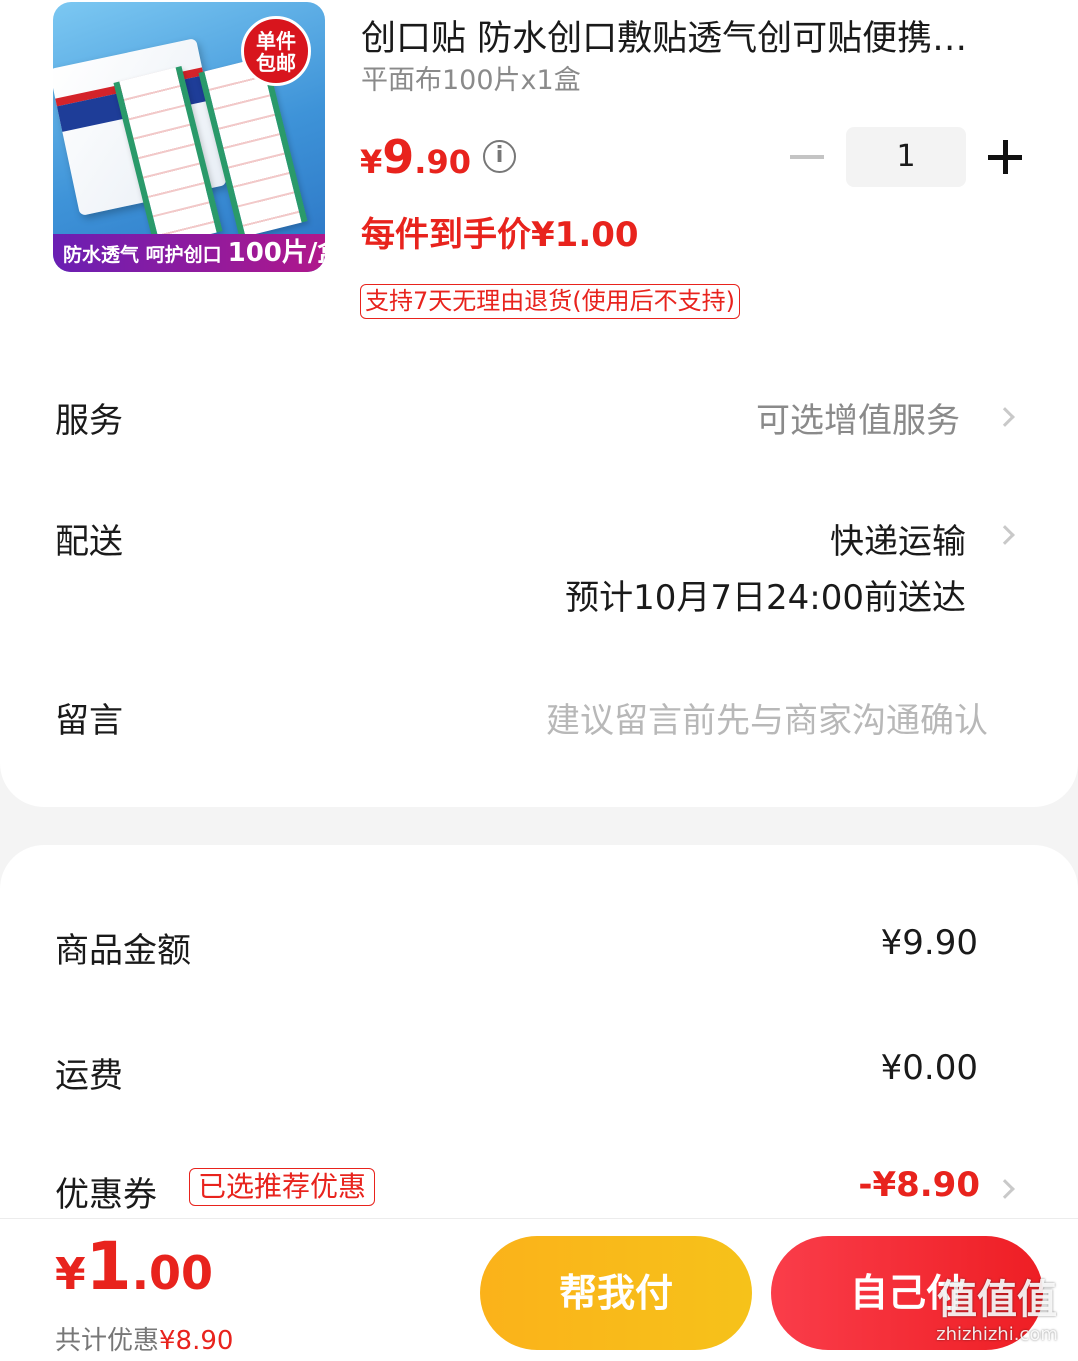 Image resolution: width=1078 pixels, height=1361 pixels. Describe the element at coordinates (1005, 157) in the screenshot. I see `quantity-plus-button` at that location.